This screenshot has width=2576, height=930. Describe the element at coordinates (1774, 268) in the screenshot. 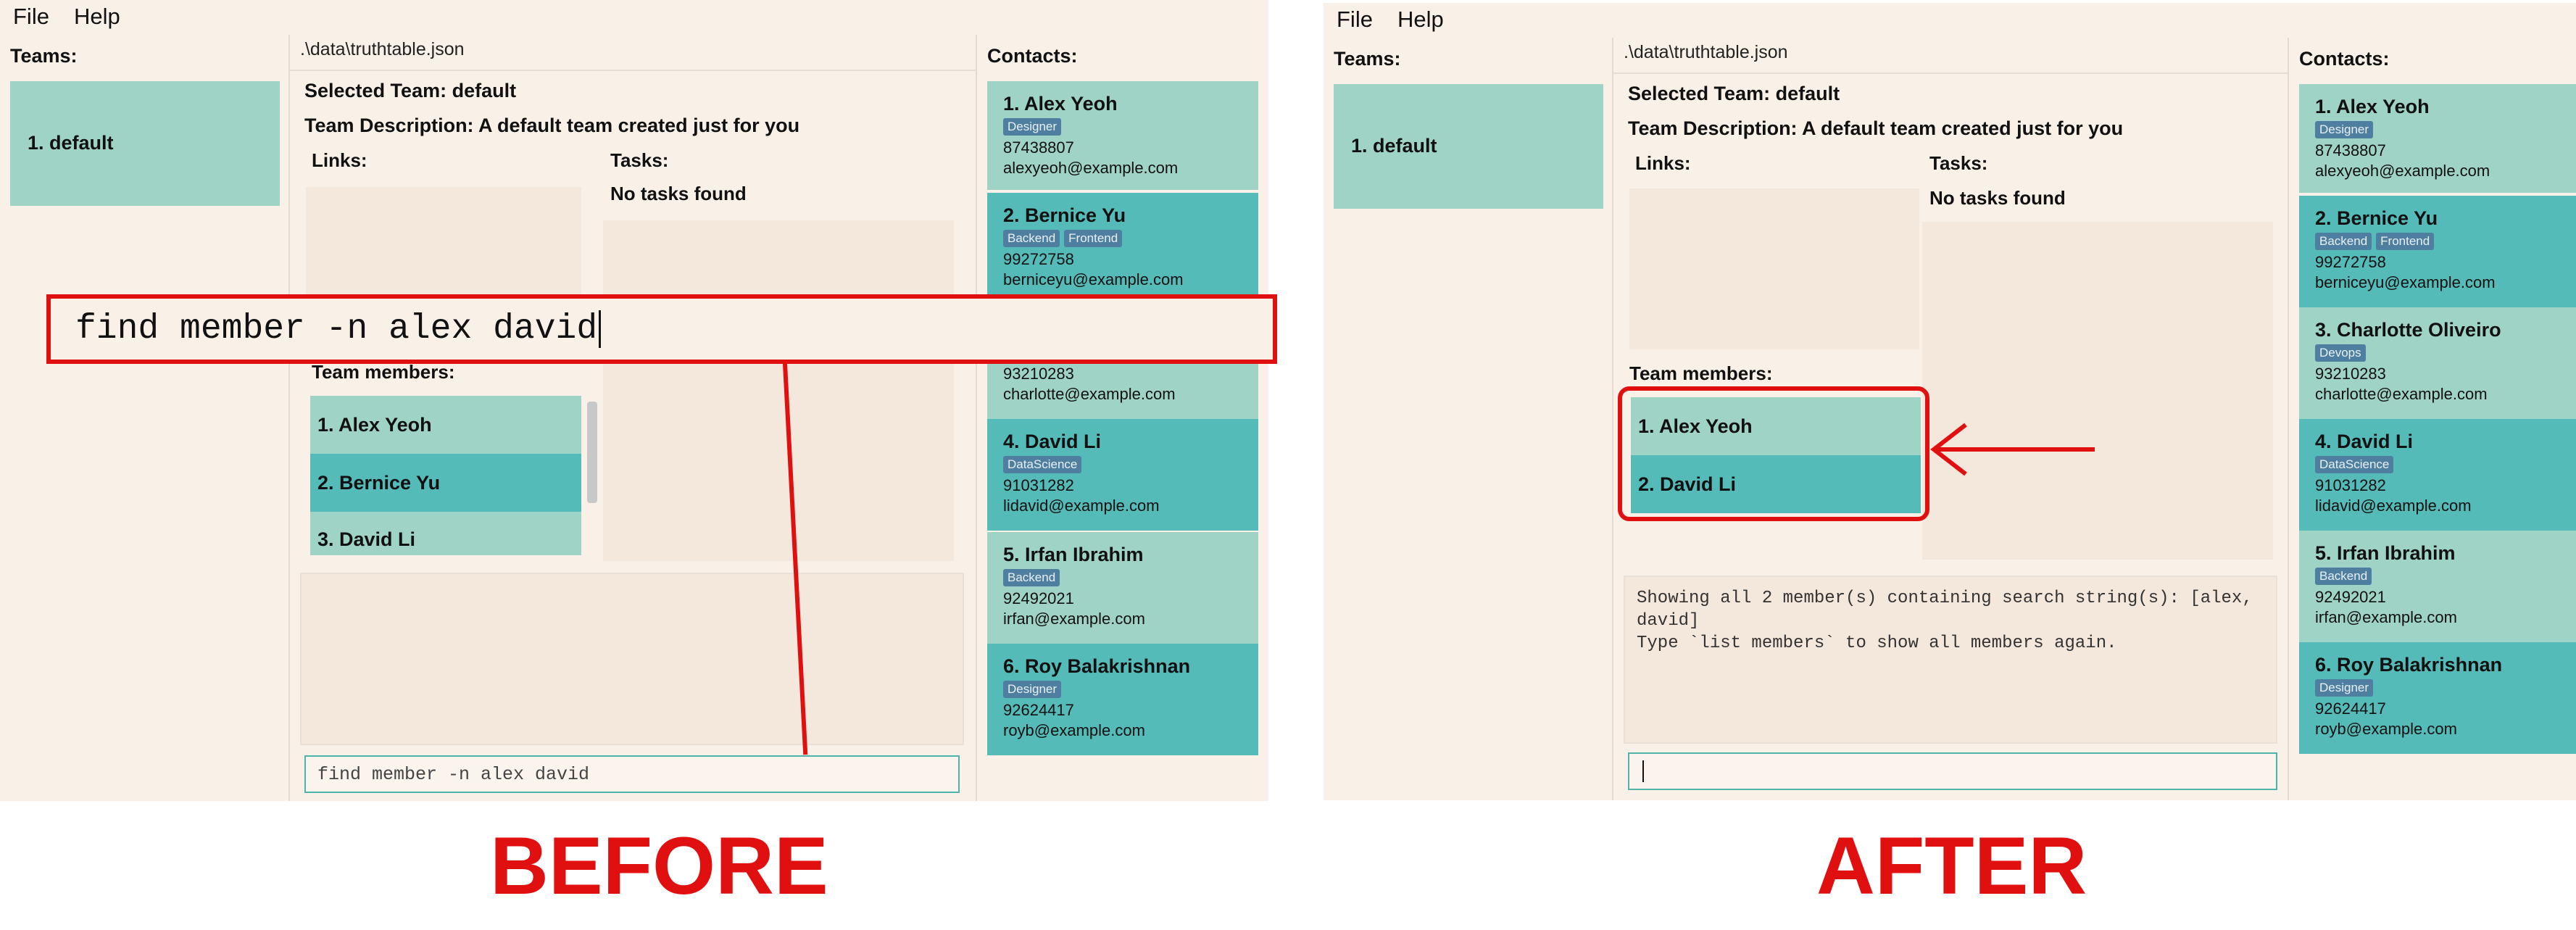

I see `links-list` at that location.